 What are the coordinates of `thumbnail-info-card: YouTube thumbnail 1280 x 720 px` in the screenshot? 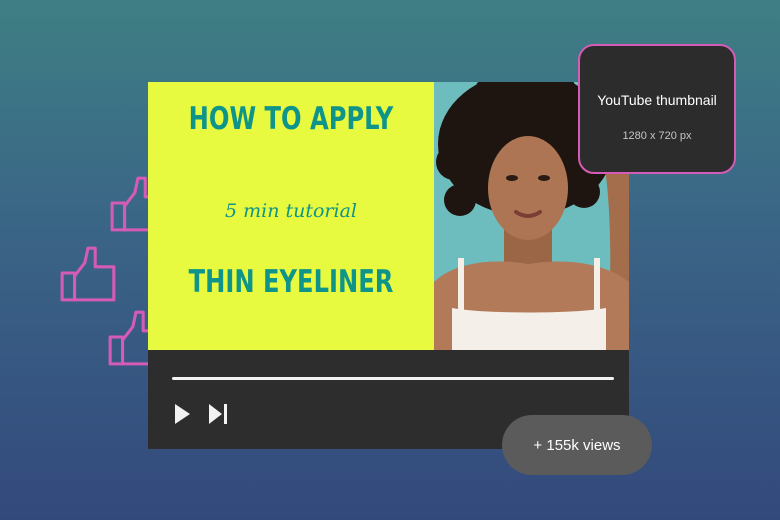 It's located at (657, 109).